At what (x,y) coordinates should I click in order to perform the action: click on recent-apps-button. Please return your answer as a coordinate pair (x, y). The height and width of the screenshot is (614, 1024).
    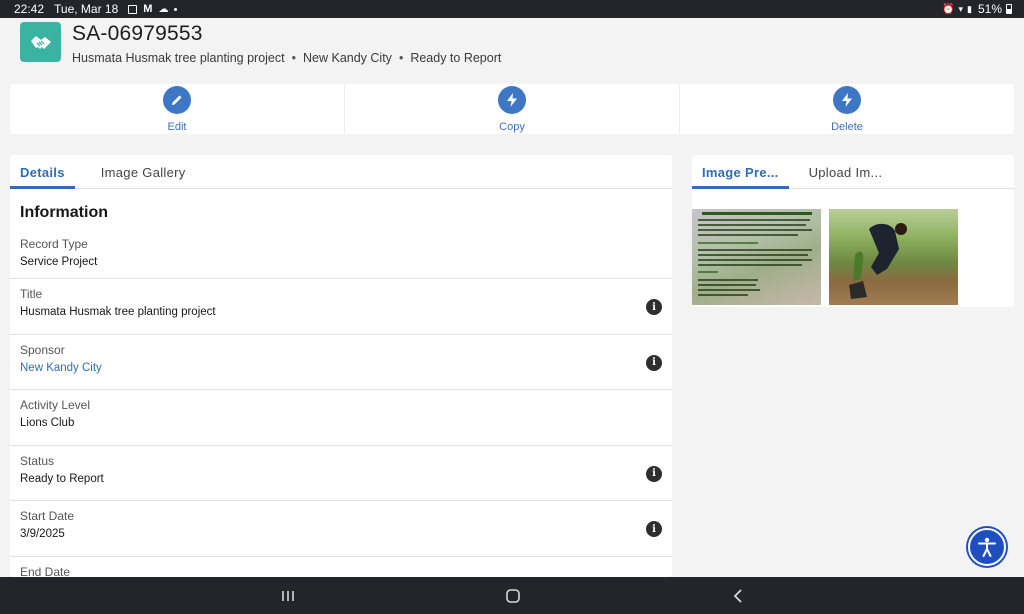
    Looking at the image, I should click on (288, 595).